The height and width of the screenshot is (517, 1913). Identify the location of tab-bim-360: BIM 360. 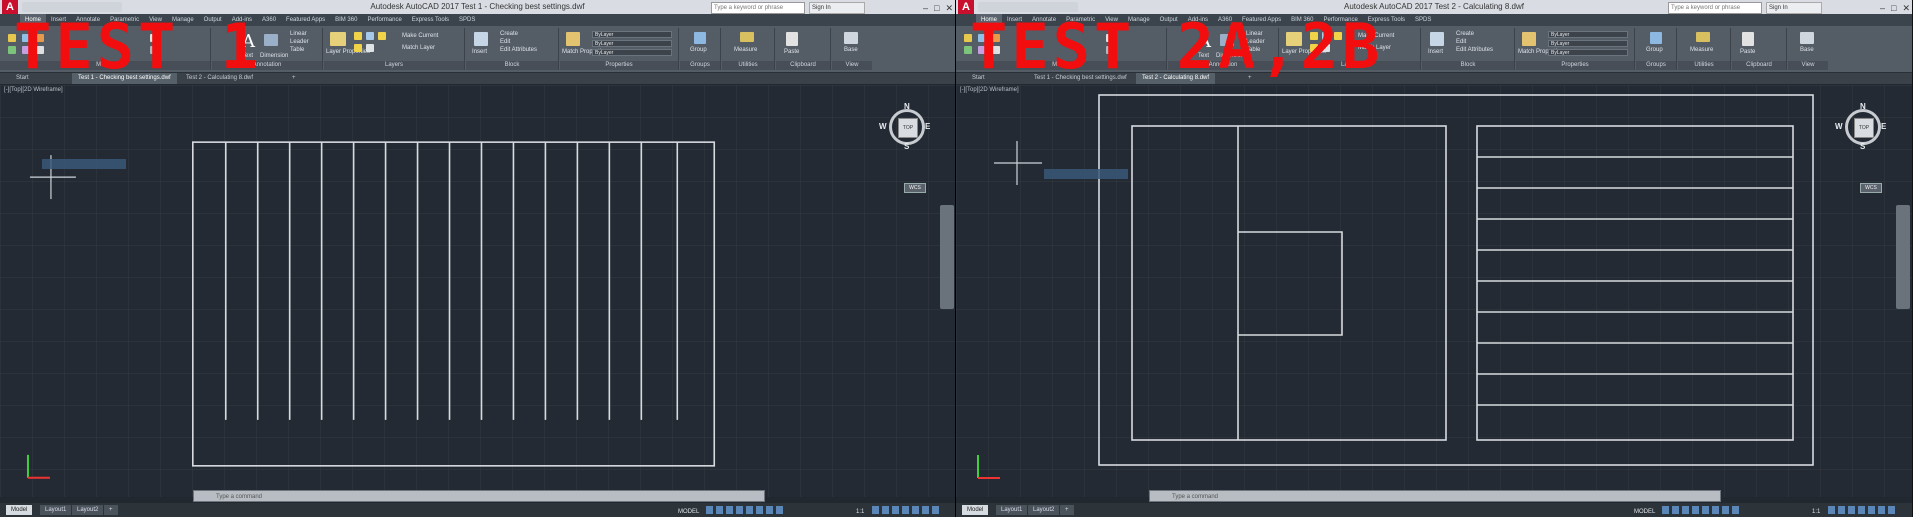
(346, 20).